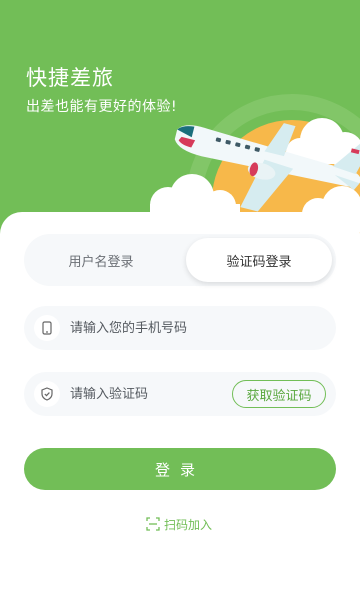 This screenshot has width=360, height=600. I want to click on login-button: 登录, so click(180, 469).